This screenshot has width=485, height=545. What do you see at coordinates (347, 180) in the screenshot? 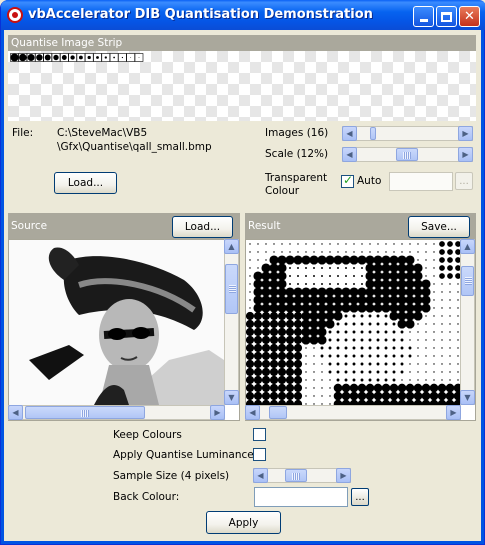
I see `auto-checkbox` at bounding box center [347, 180].